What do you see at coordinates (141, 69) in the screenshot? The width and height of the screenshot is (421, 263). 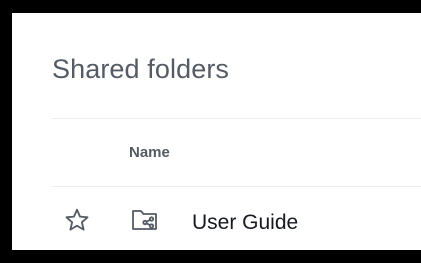 I see `panel-title: Shared folders` at bounding box center [141, 69].